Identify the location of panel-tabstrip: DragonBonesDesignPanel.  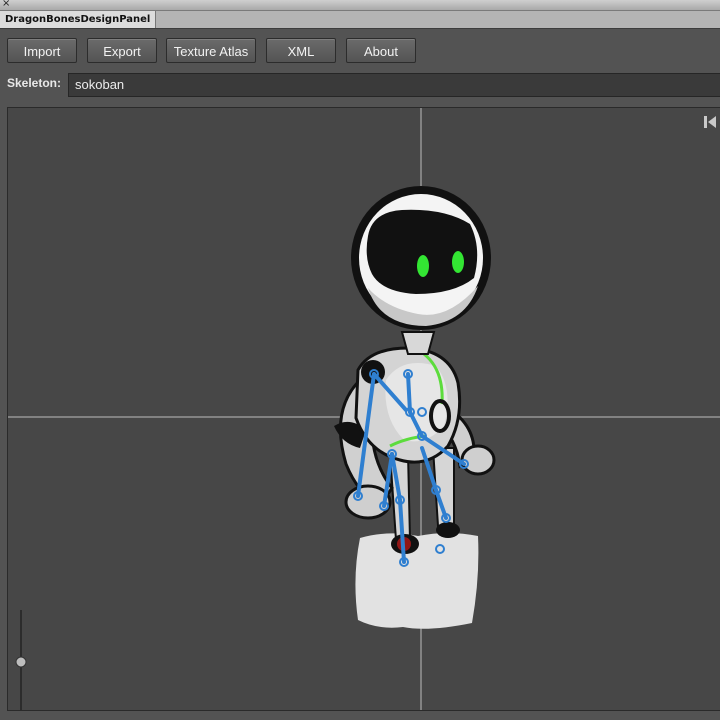
(360, 20).